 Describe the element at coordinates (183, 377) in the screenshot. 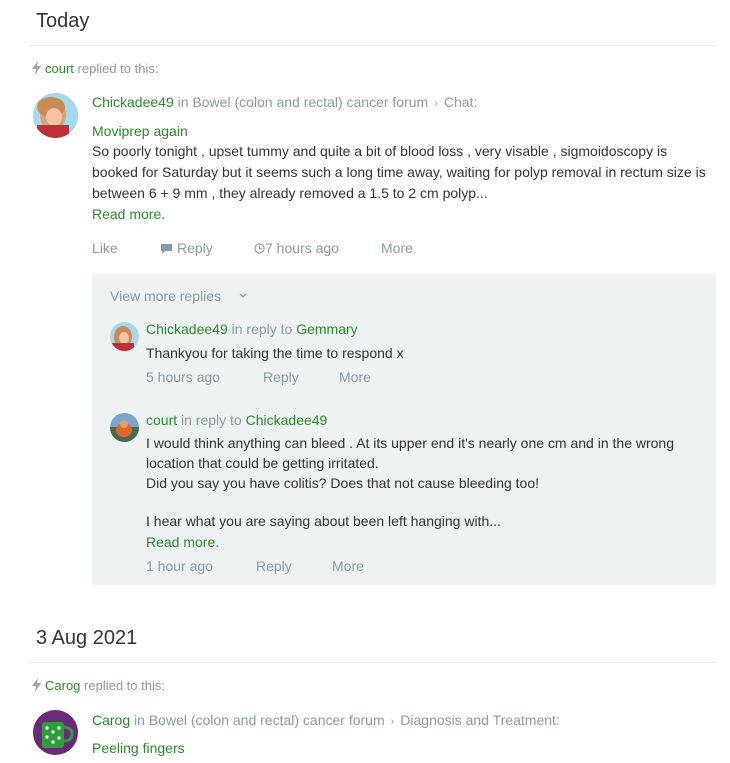

I see `reply-timestamp: 5 hours ago` at that location.